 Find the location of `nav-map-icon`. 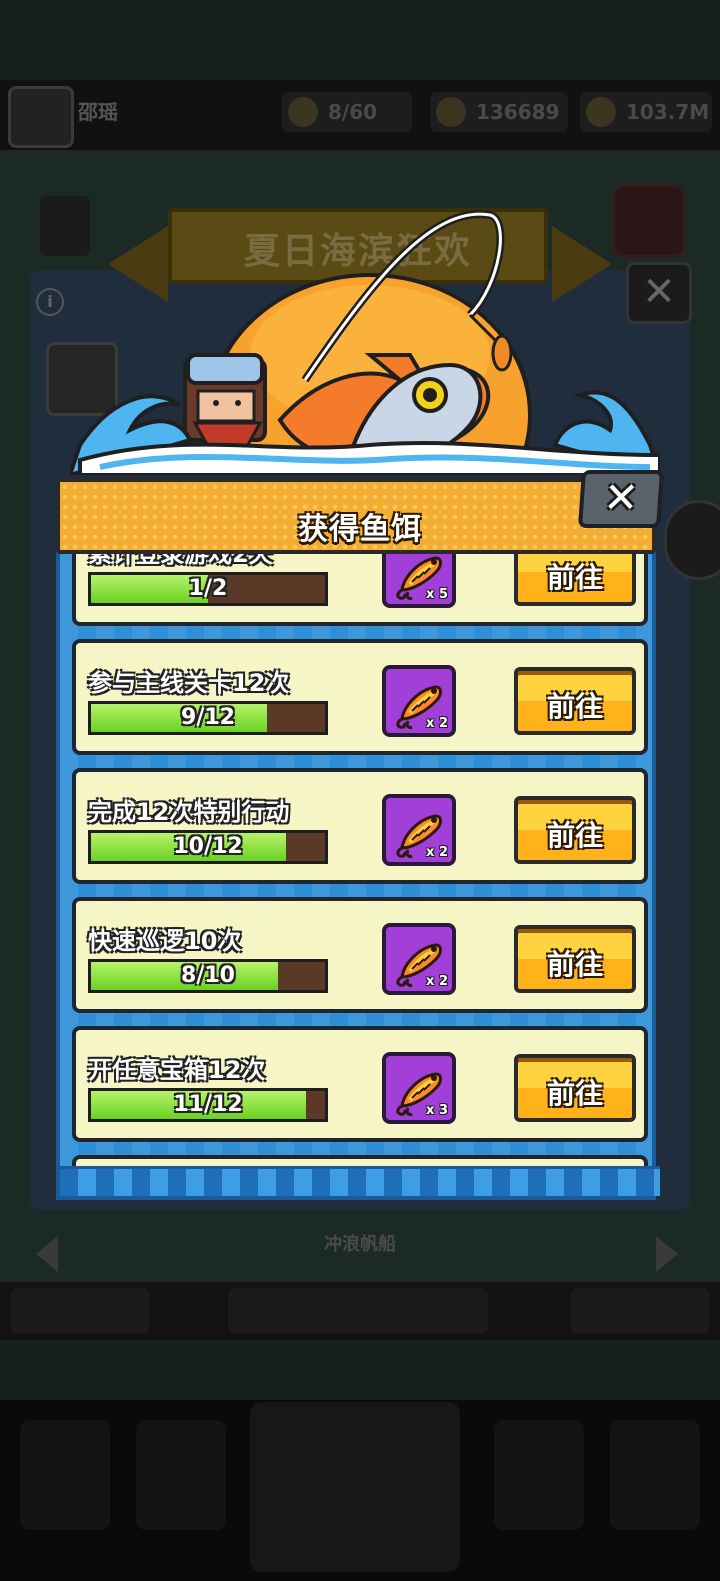

nav-map-icon is located at coordinates (655, 1475).